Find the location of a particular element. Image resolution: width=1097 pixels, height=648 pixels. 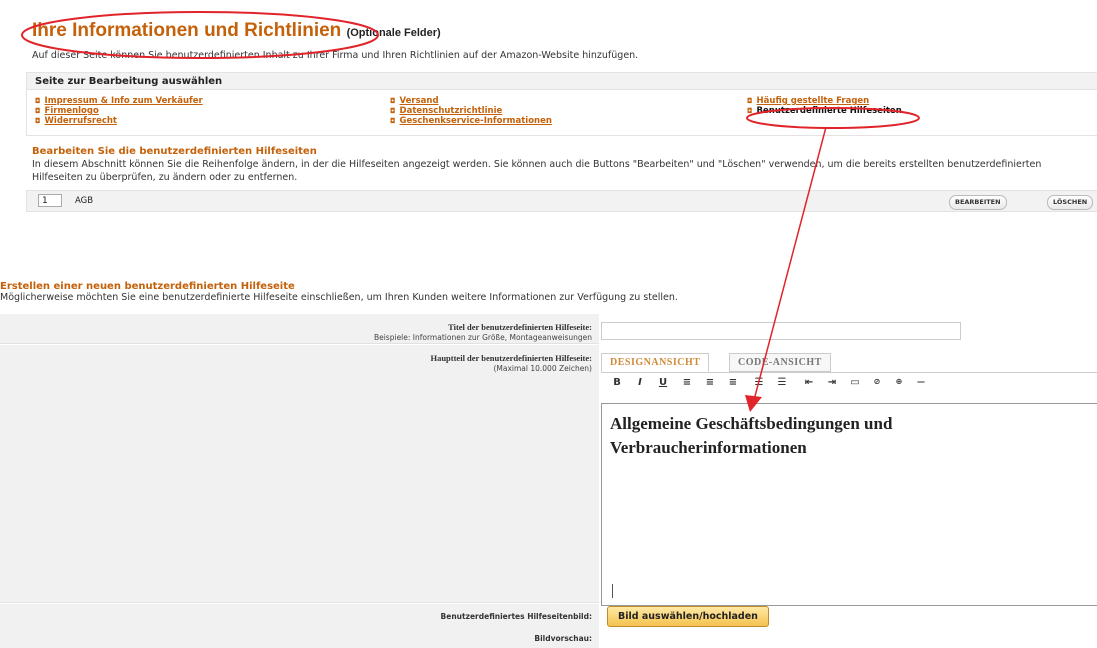

page-selector-heading: Seite zur Bearbeitung auswählen is located at coordinates (562, 81).